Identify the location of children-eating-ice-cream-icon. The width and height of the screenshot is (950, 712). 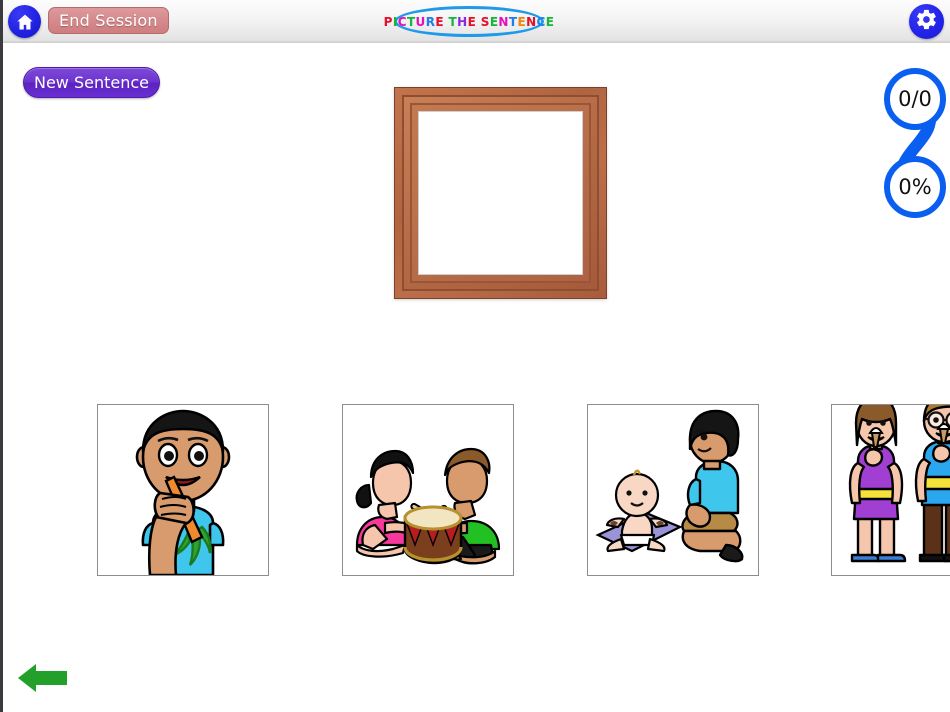
(891, 490).